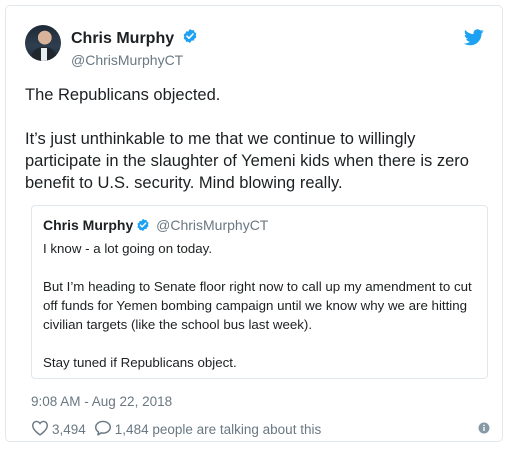 Image resolution: width=510 pixels, height=449 pixels. What do you see at coordinates (212, 225) in the screenshot?
I see `quoted-author-handle: @ChrisMurphyCT` at bounding box center [212, 225].